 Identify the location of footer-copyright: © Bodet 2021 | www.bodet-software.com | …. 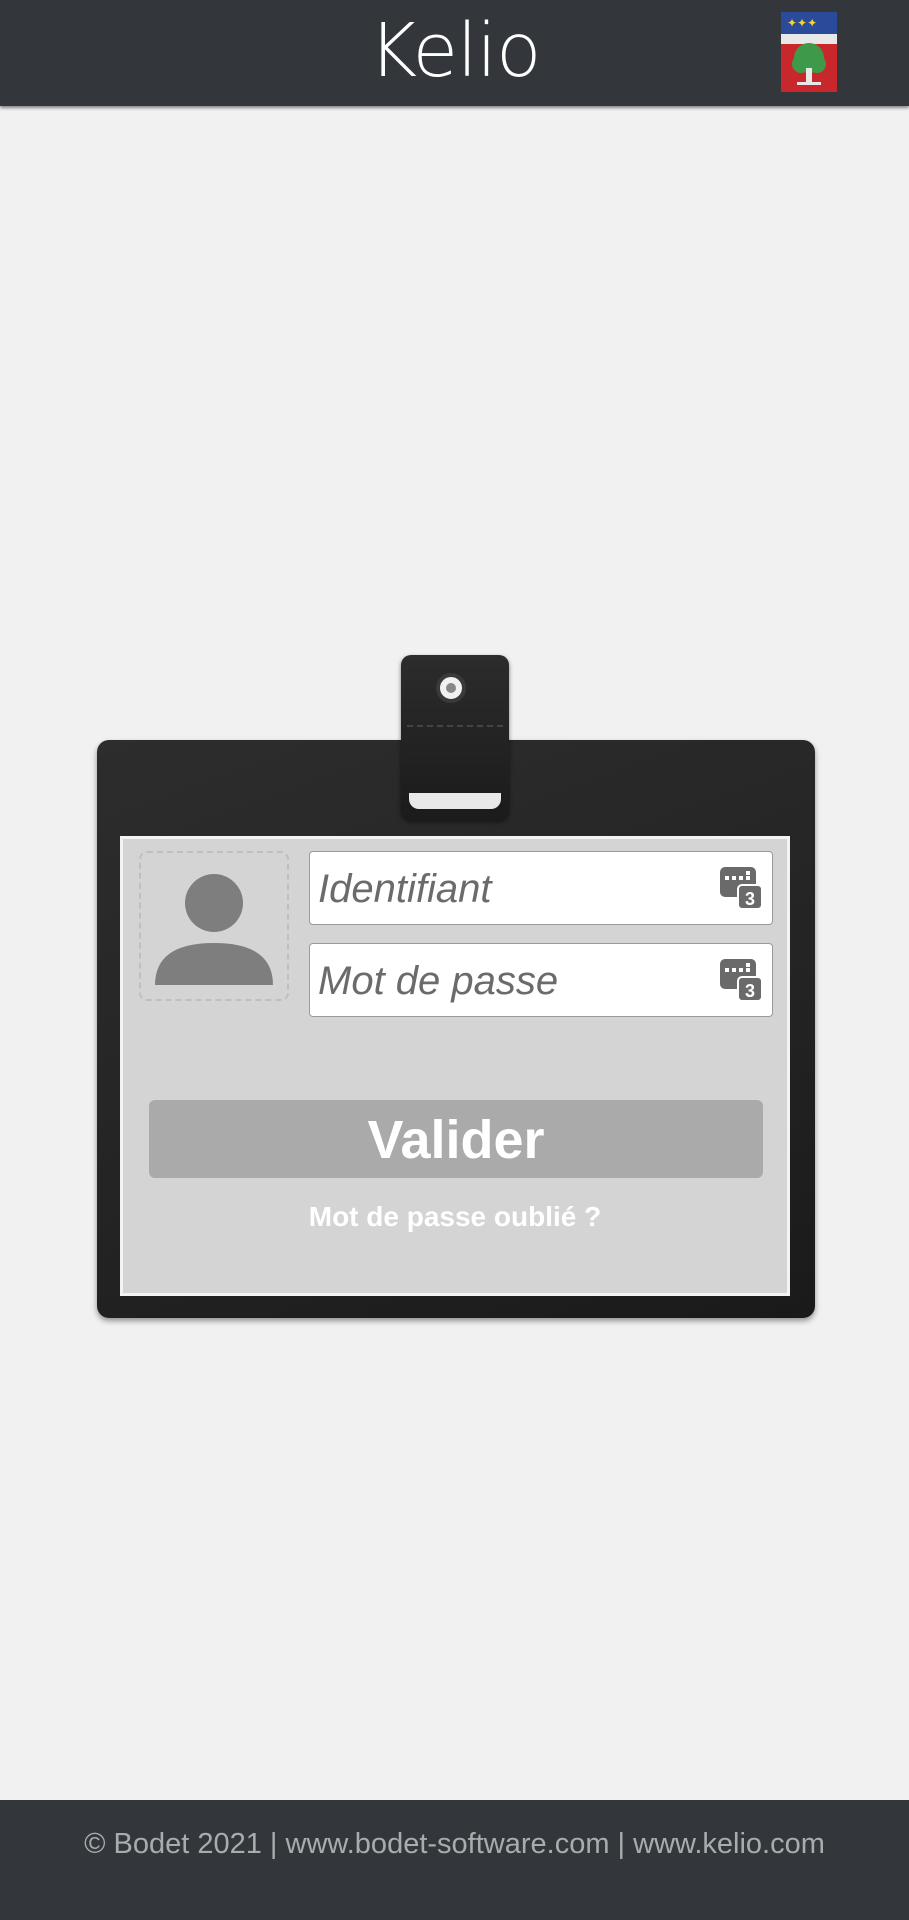
(454, 1844).